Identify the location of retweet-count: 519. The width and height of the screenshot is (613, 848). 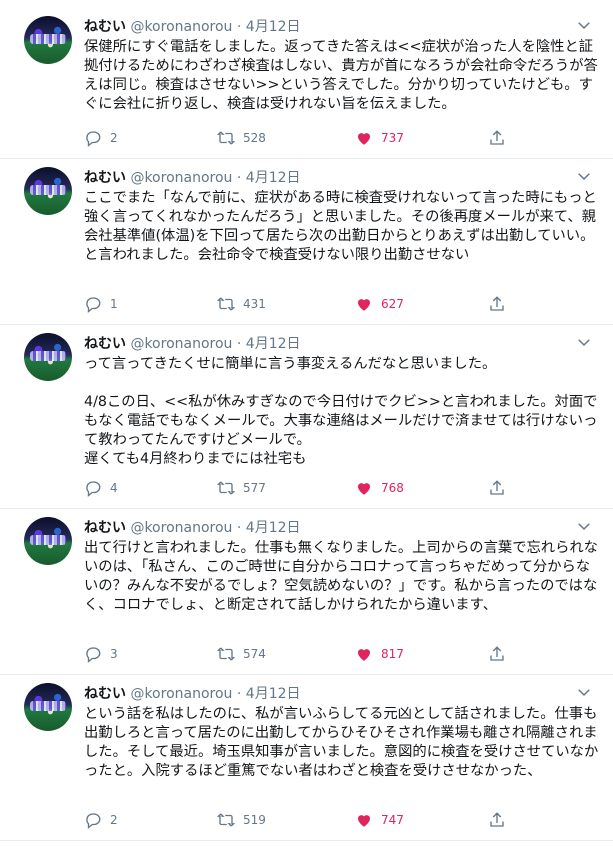
(254, 820).